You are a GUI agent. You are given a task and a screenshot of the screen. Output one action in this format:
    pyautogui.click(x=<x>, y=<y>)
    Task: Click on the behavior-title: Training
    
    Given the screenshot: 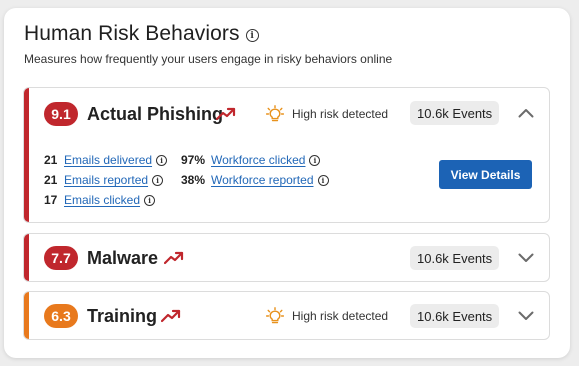 What is the action you would take?
    pyautogui.click(x=122, y=316)
    